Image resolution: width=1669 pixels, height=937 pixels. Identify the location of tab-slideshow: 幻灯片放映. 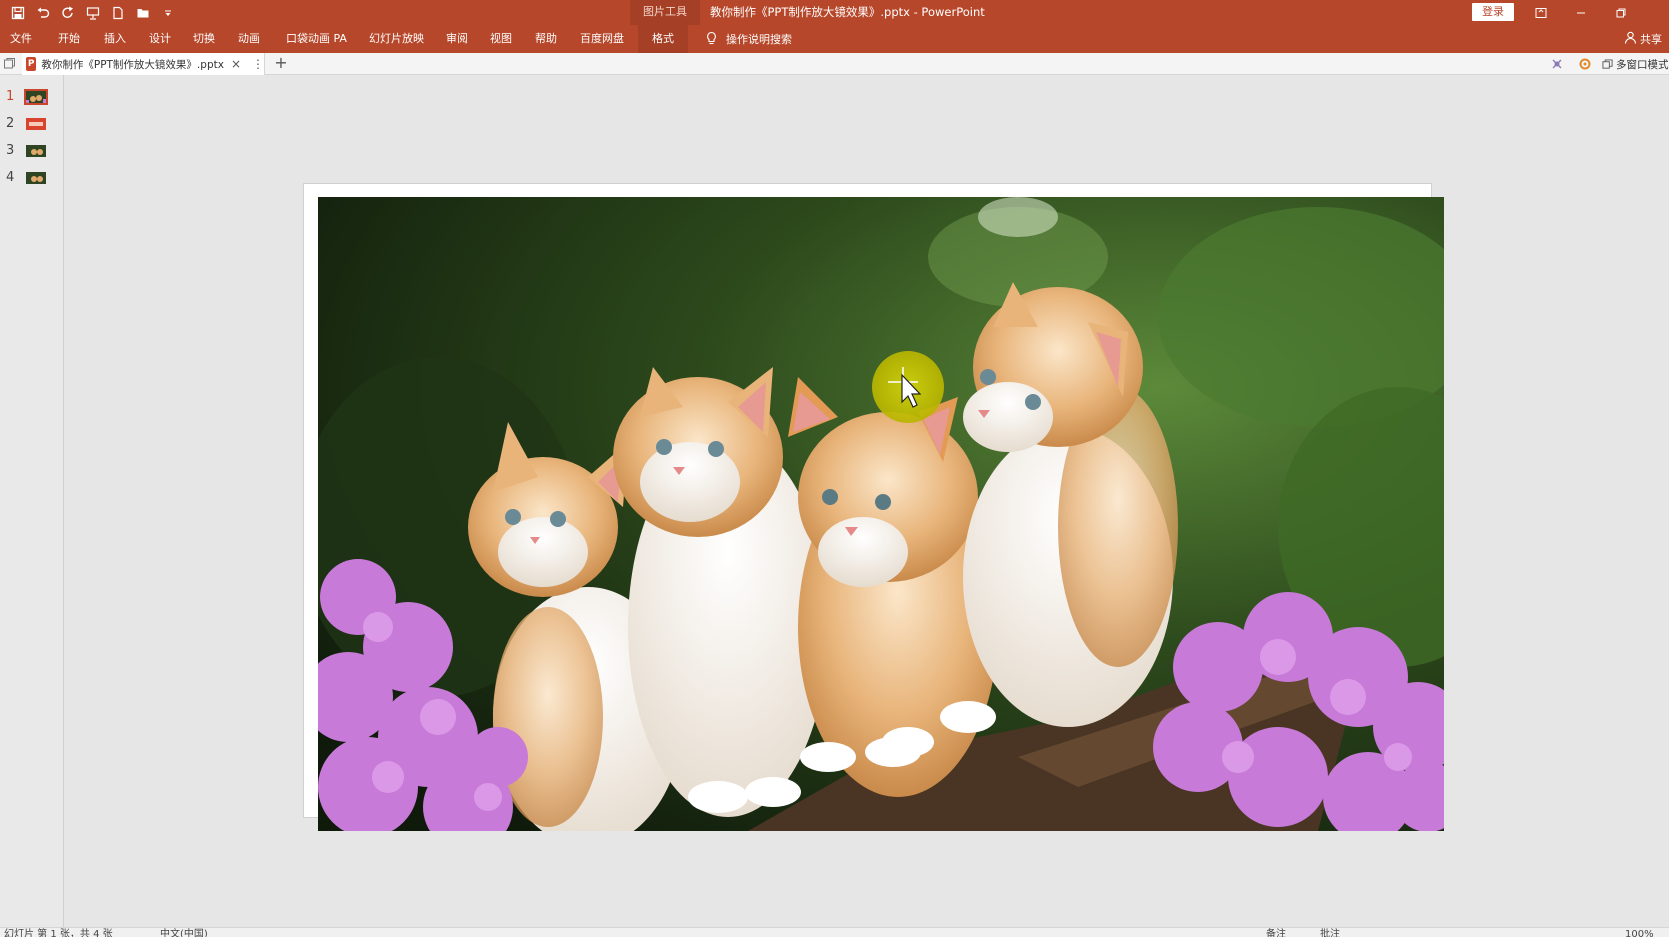
(396, 39).